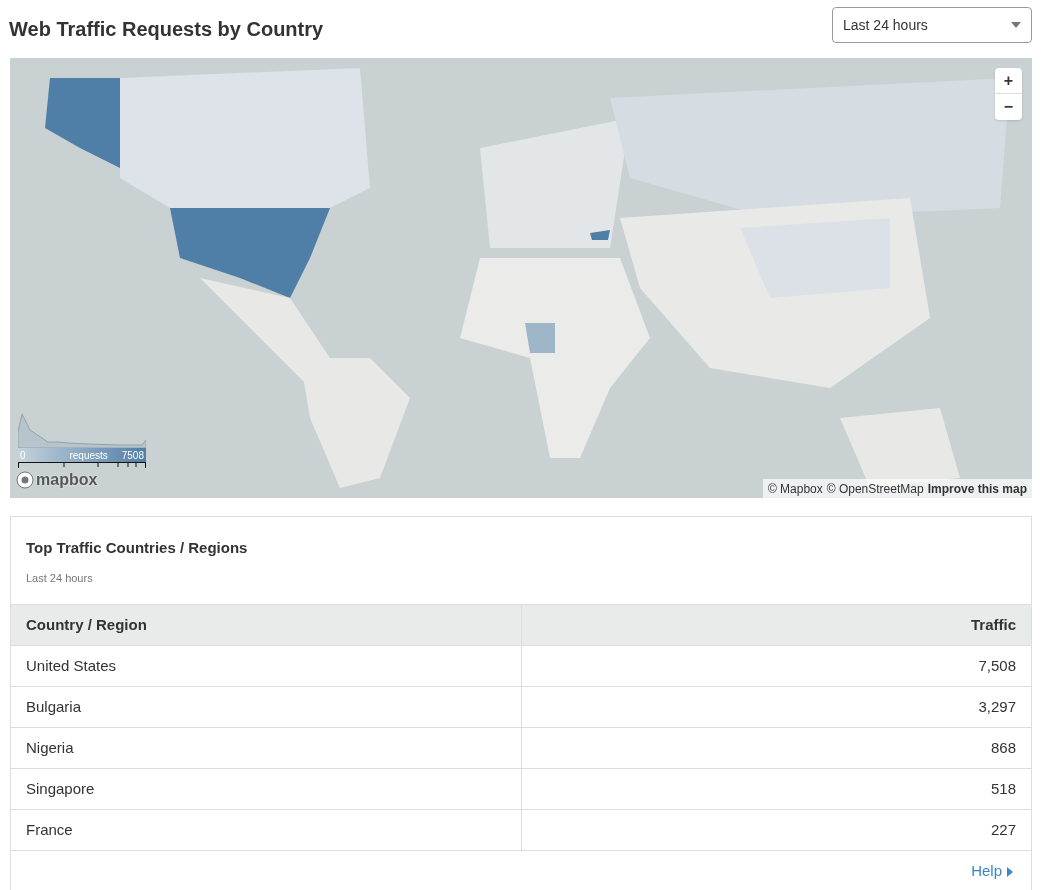 Image resolution: width=1046 pixels, height=890 pixels. What do you see at coordinates (266, 625) in the screenshot?
I see `column-header: Country / Region` at bounding box center [266, 625].